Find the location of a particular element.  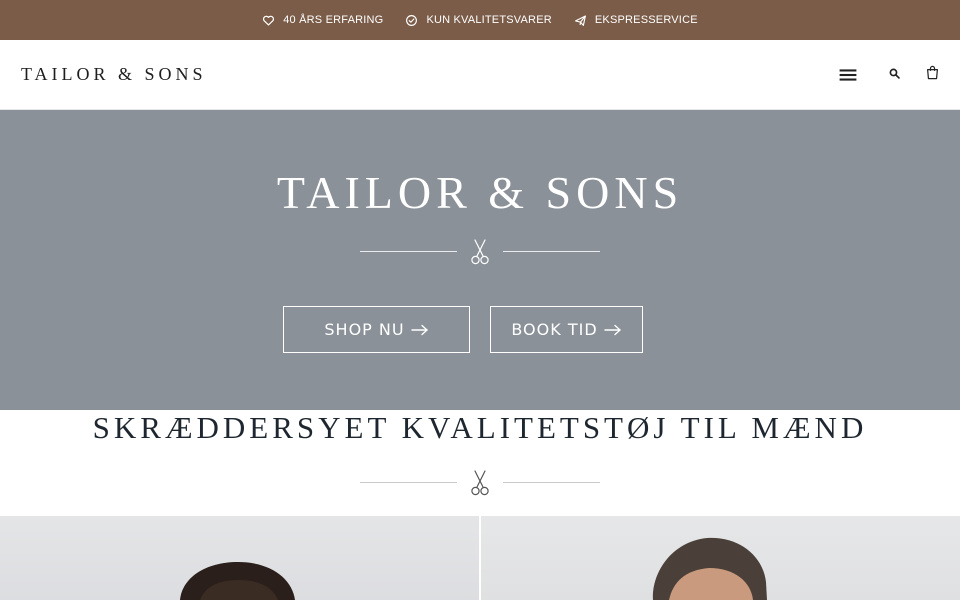

usp-label: KUN KVALITETSVARER is located at coordinates (489, 20).